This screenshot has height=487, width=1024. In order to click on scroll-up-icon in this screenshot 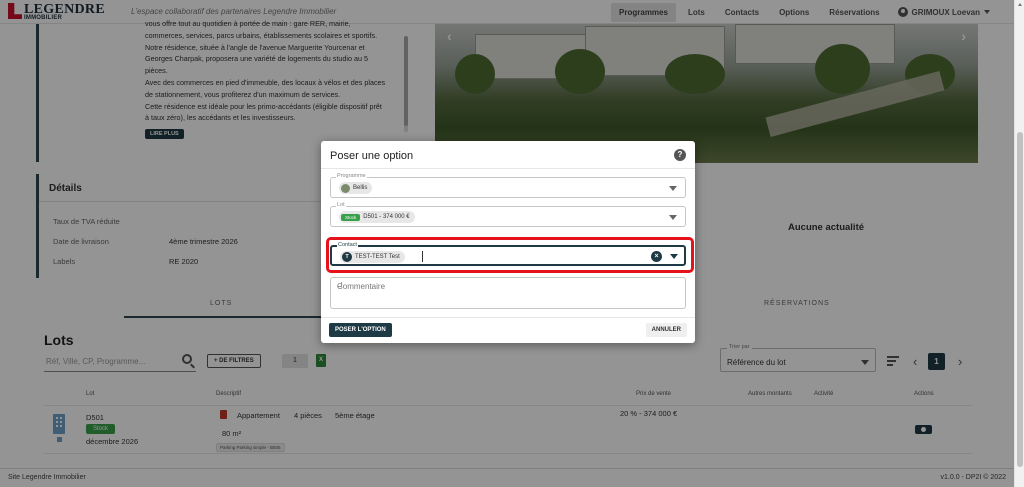, I will do `click(1020, 4)`.